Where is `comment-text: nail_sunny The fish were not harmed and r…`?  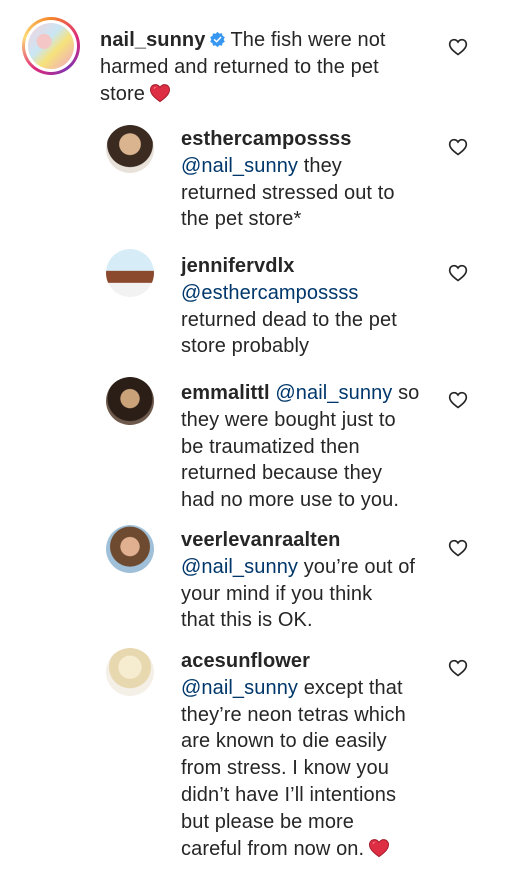
comment-text: nail_sunny The fish were not harmed and r… is located at coordinates (243, 67).